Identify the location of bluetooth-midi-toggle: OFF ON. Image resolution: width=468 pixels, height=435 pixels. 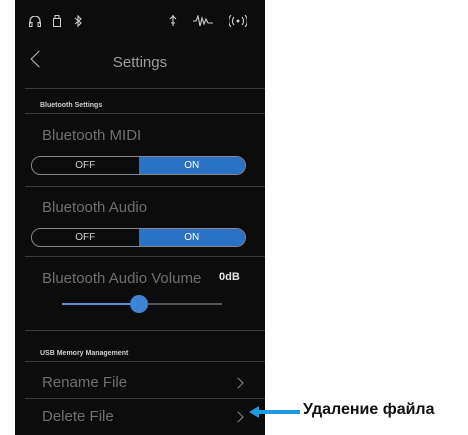
(138, 165).